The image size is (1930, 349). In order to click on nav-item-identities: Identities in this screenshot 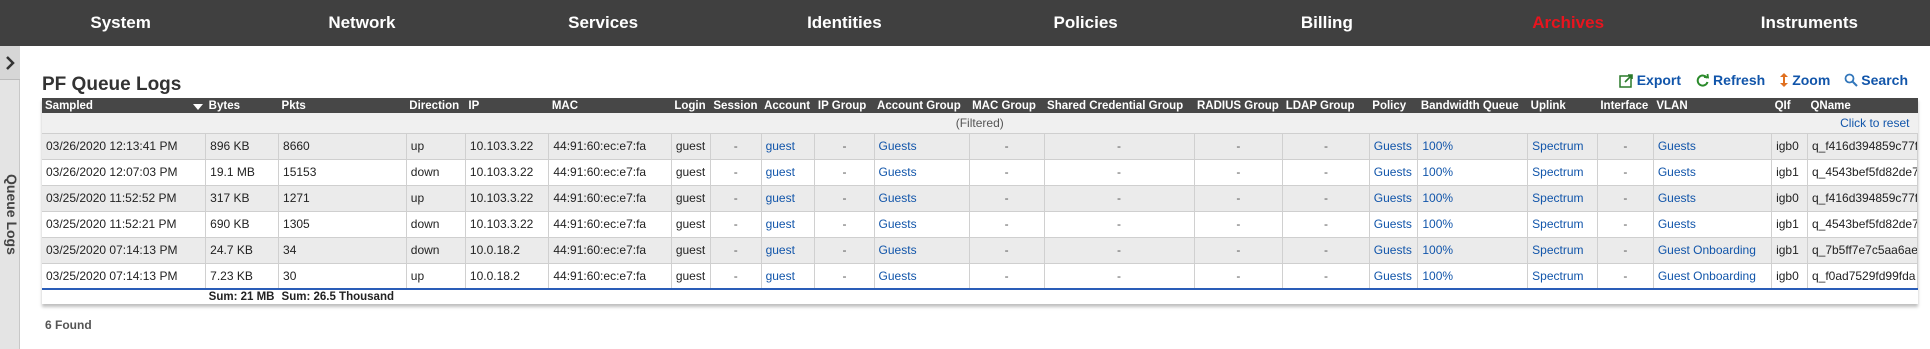, I will do `click(844, 23)`.